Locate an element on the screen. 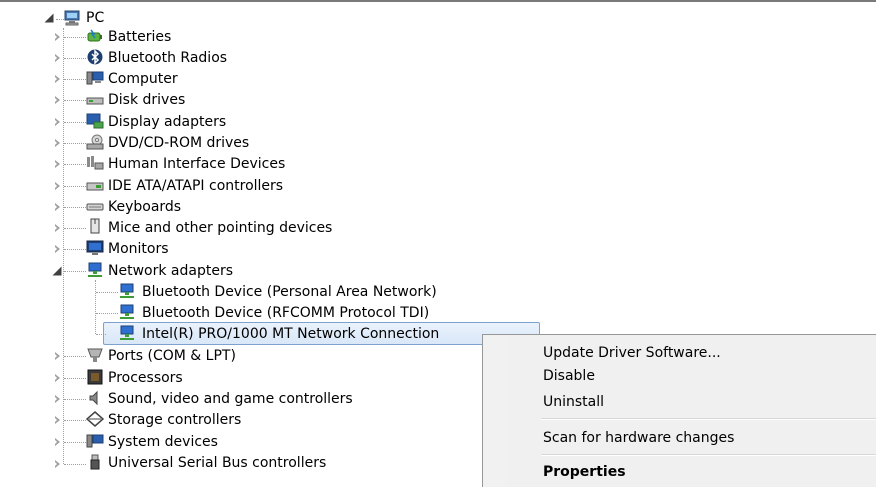  mouse-icon is located at coordinates (95, 226).